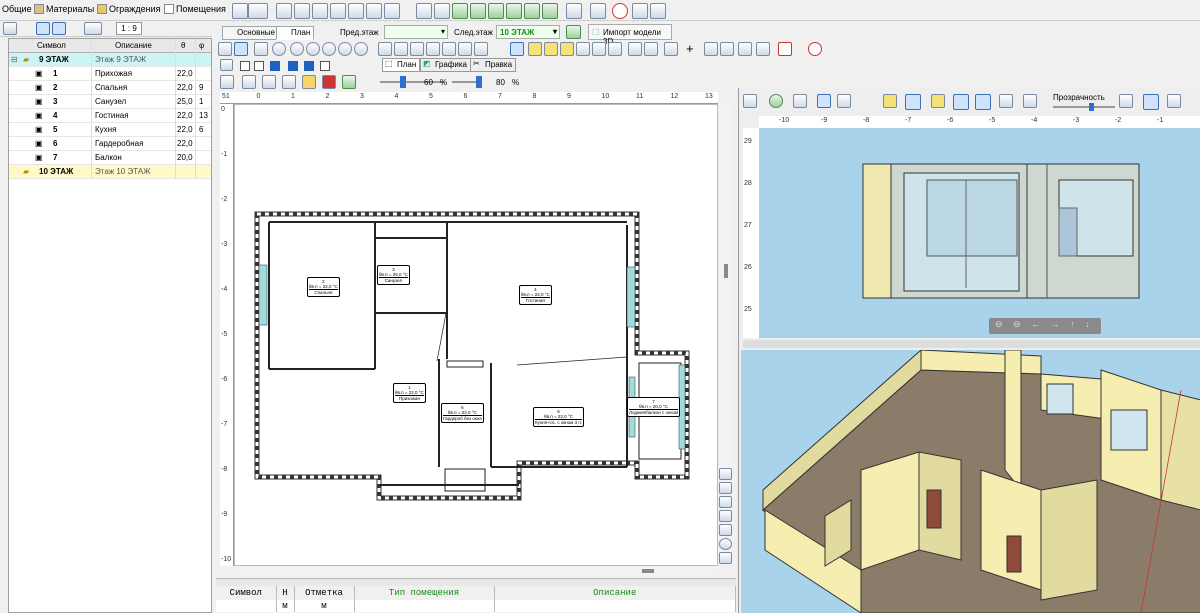 This screenshot has height=613, width=1200. What do you see at coordinates (442, 11) in the screenshot?
I see `table-icon` at bounding box center [442, 11].